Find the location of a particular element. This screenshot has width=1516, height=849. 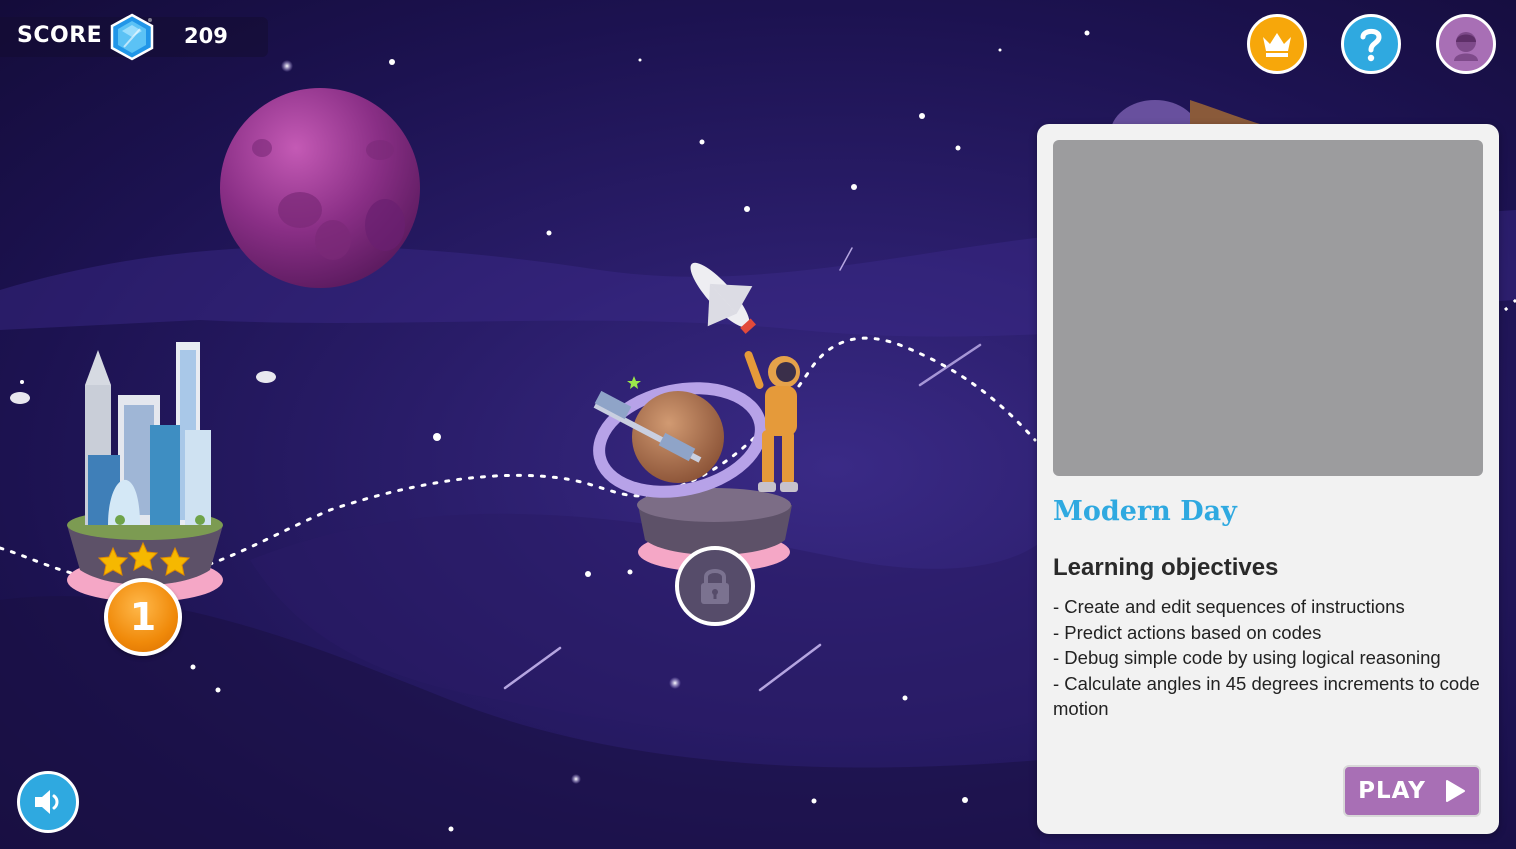

profile-button is located at coordinates (1466, 44).